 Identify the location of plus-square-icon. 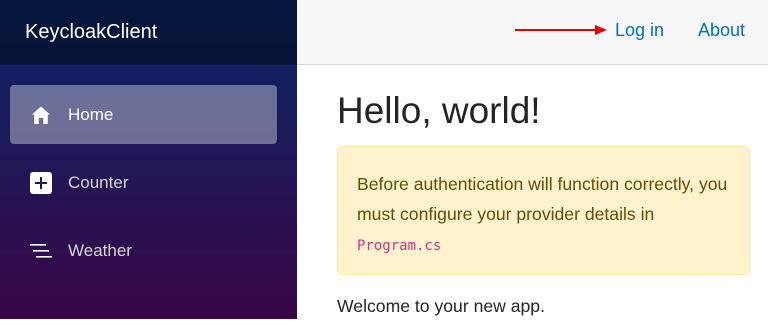
(41, 183).